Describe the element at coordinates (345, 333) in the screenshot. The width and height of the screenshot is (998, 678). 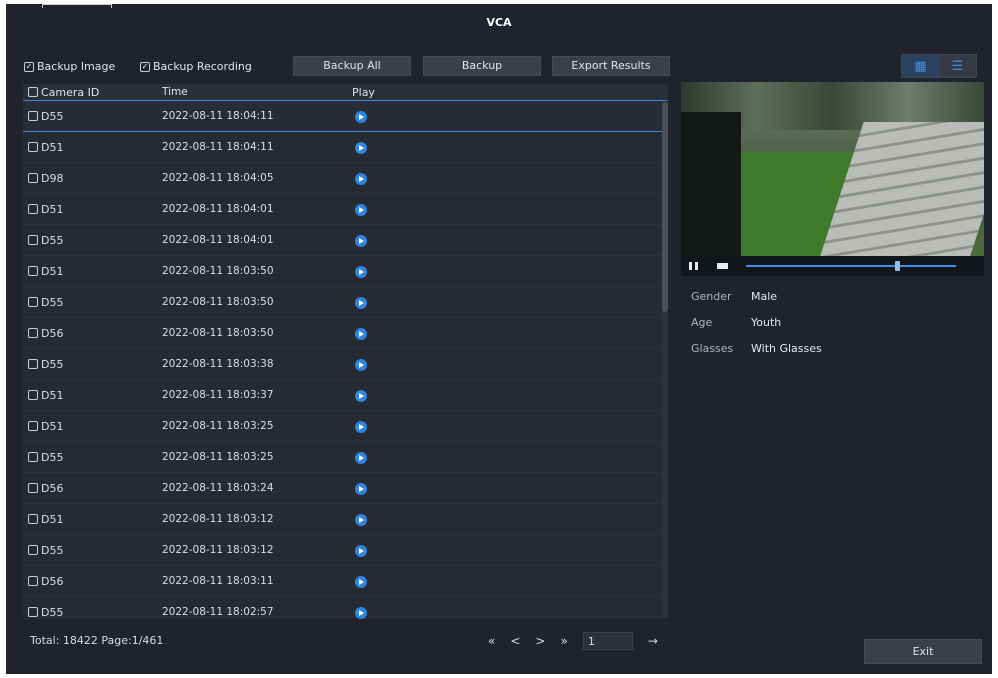
I see `table-row: D56 2022-08-11 18:03:50` at that location.